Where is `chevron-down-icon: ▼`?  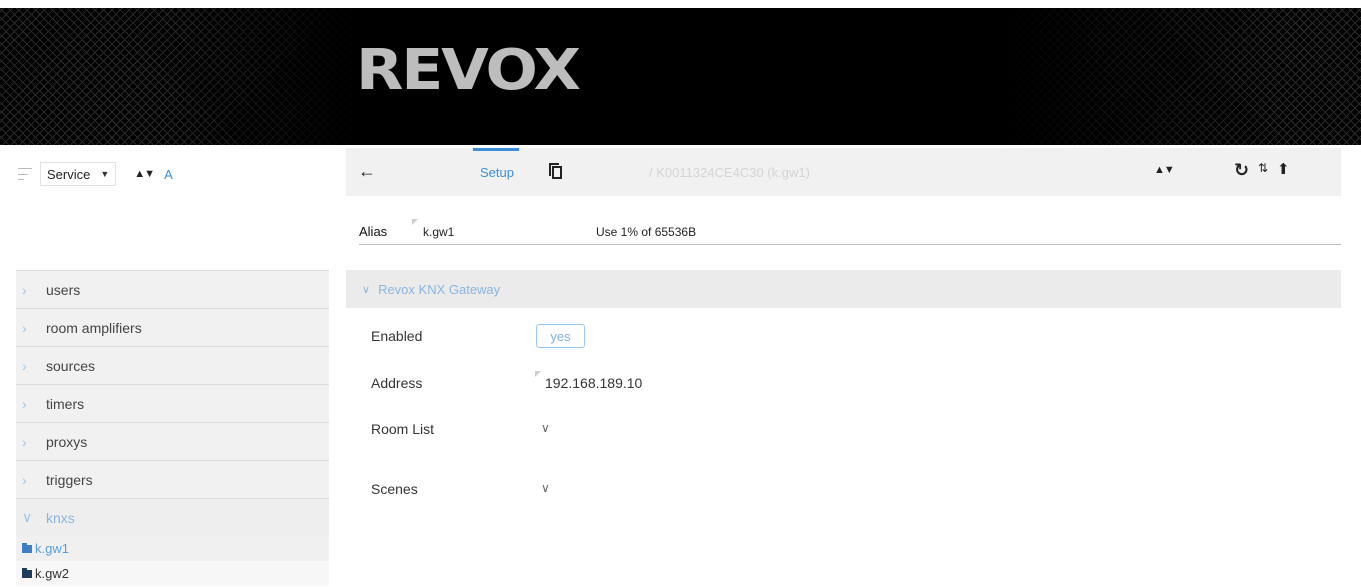 chevron-down-icon: ▼ is located at coordinates (105, 174).